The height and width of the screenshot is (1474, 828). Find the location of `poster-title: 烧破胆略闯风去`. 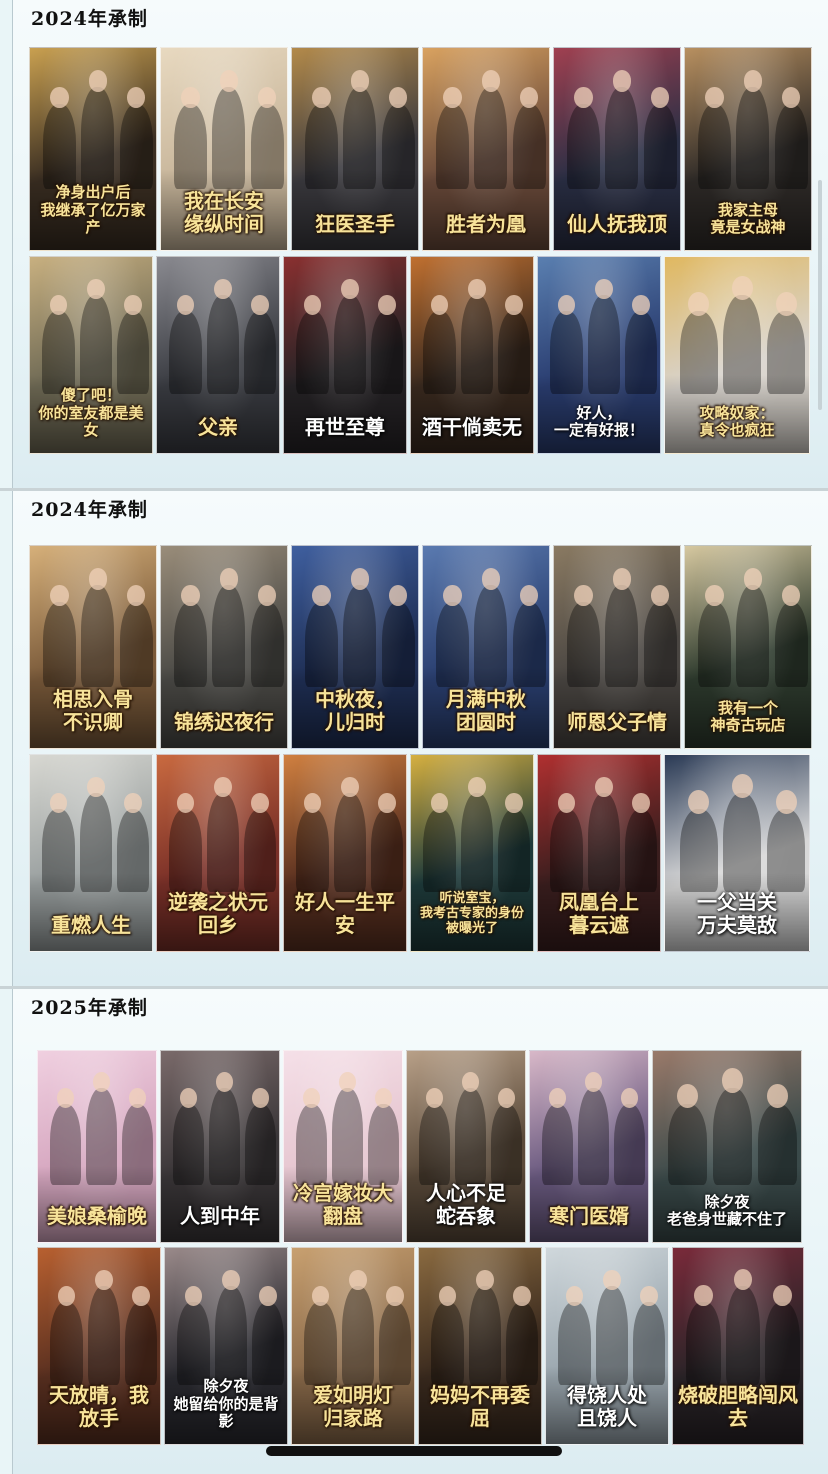

poster-title: 烧破胆略闯风去 is located at coordinates (738, 1406).